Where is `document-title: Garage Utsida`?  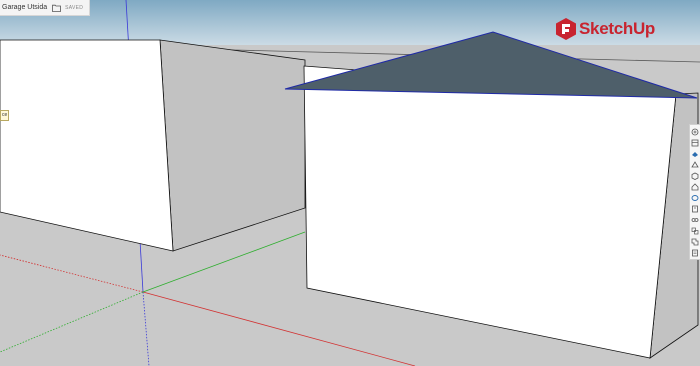 document-title: Garage Utsida is located at coordinates (23, 7).